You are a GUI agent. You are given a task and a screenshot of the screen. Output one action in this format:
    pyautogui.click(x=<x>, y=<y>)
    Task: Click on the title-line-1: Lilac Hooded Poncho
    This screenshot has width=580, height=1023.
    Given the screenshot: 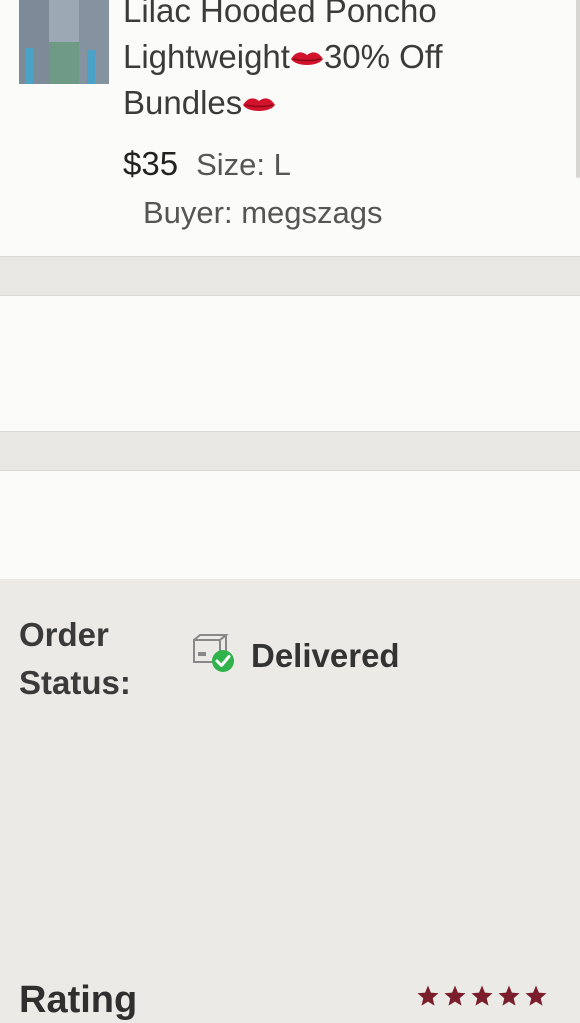 What is the action you would take?
    pyautogui.click(x=280, y=14)
    